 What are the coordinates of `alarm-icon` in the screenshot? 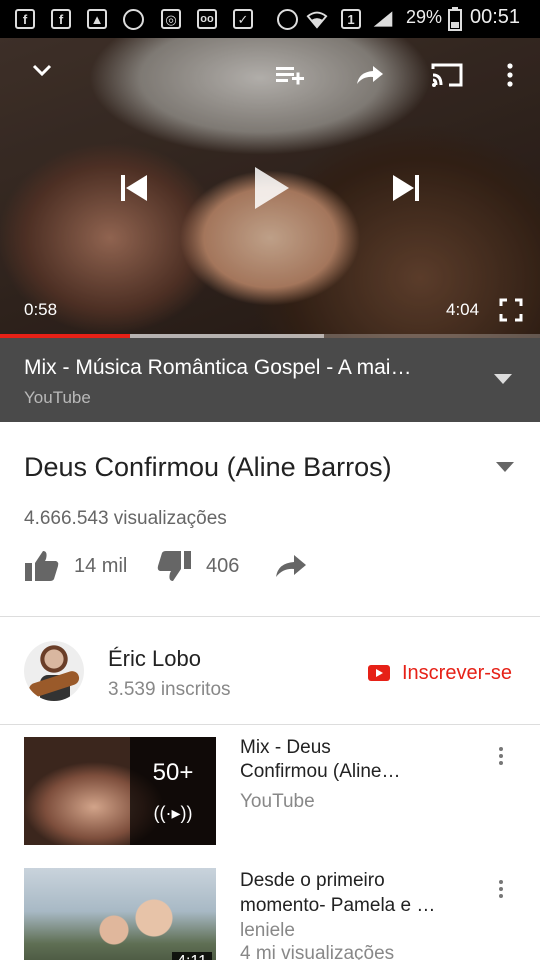 It's located at (287, 19).